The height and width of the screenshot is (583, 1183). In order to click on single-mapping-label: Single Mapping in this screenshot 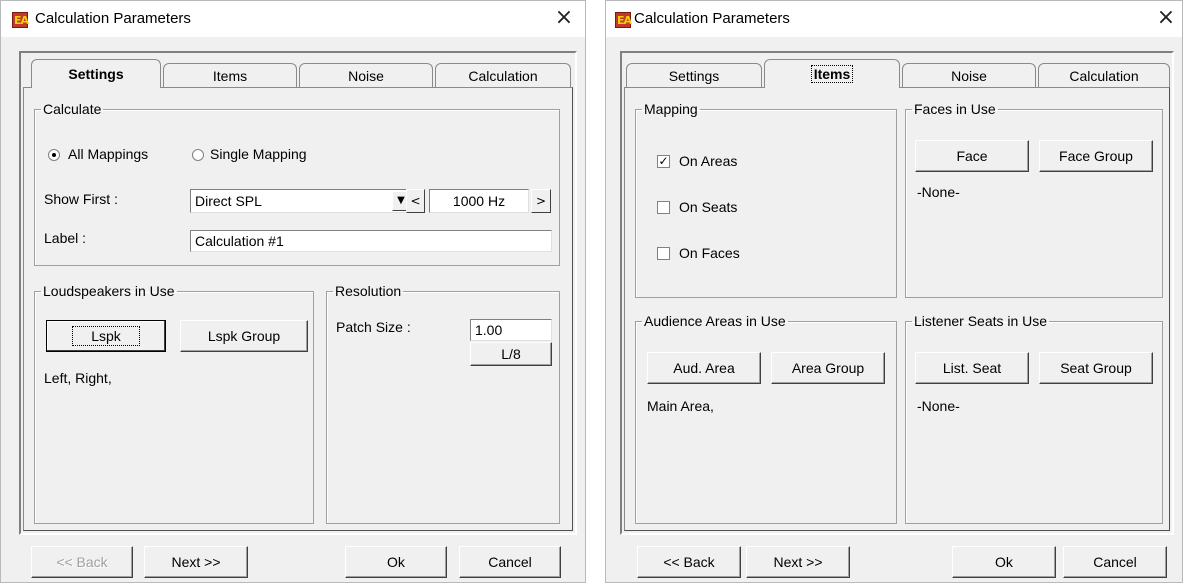, I will do `click(258, 154)`.